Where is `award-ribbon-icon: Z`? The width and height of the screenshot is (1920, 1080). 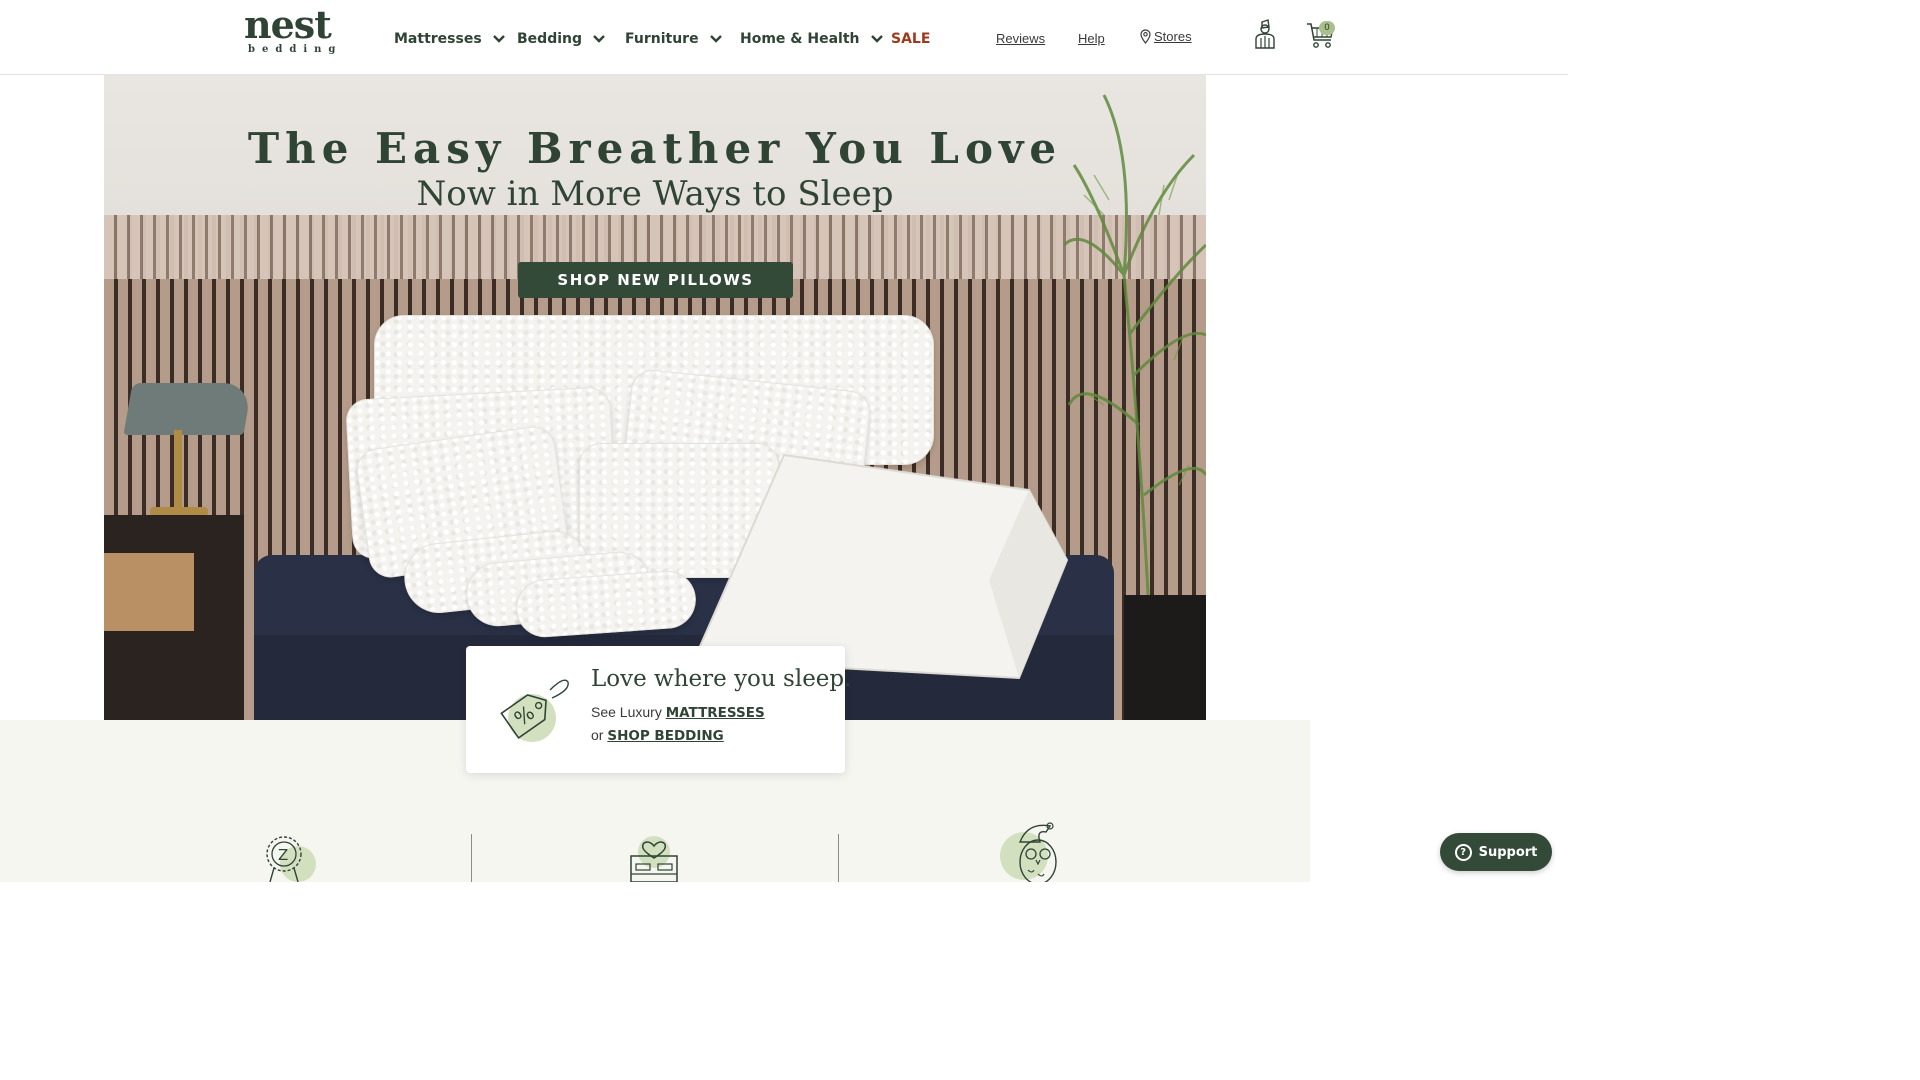 award-ribbon-icon: Z is located at coordinates (291, 859).